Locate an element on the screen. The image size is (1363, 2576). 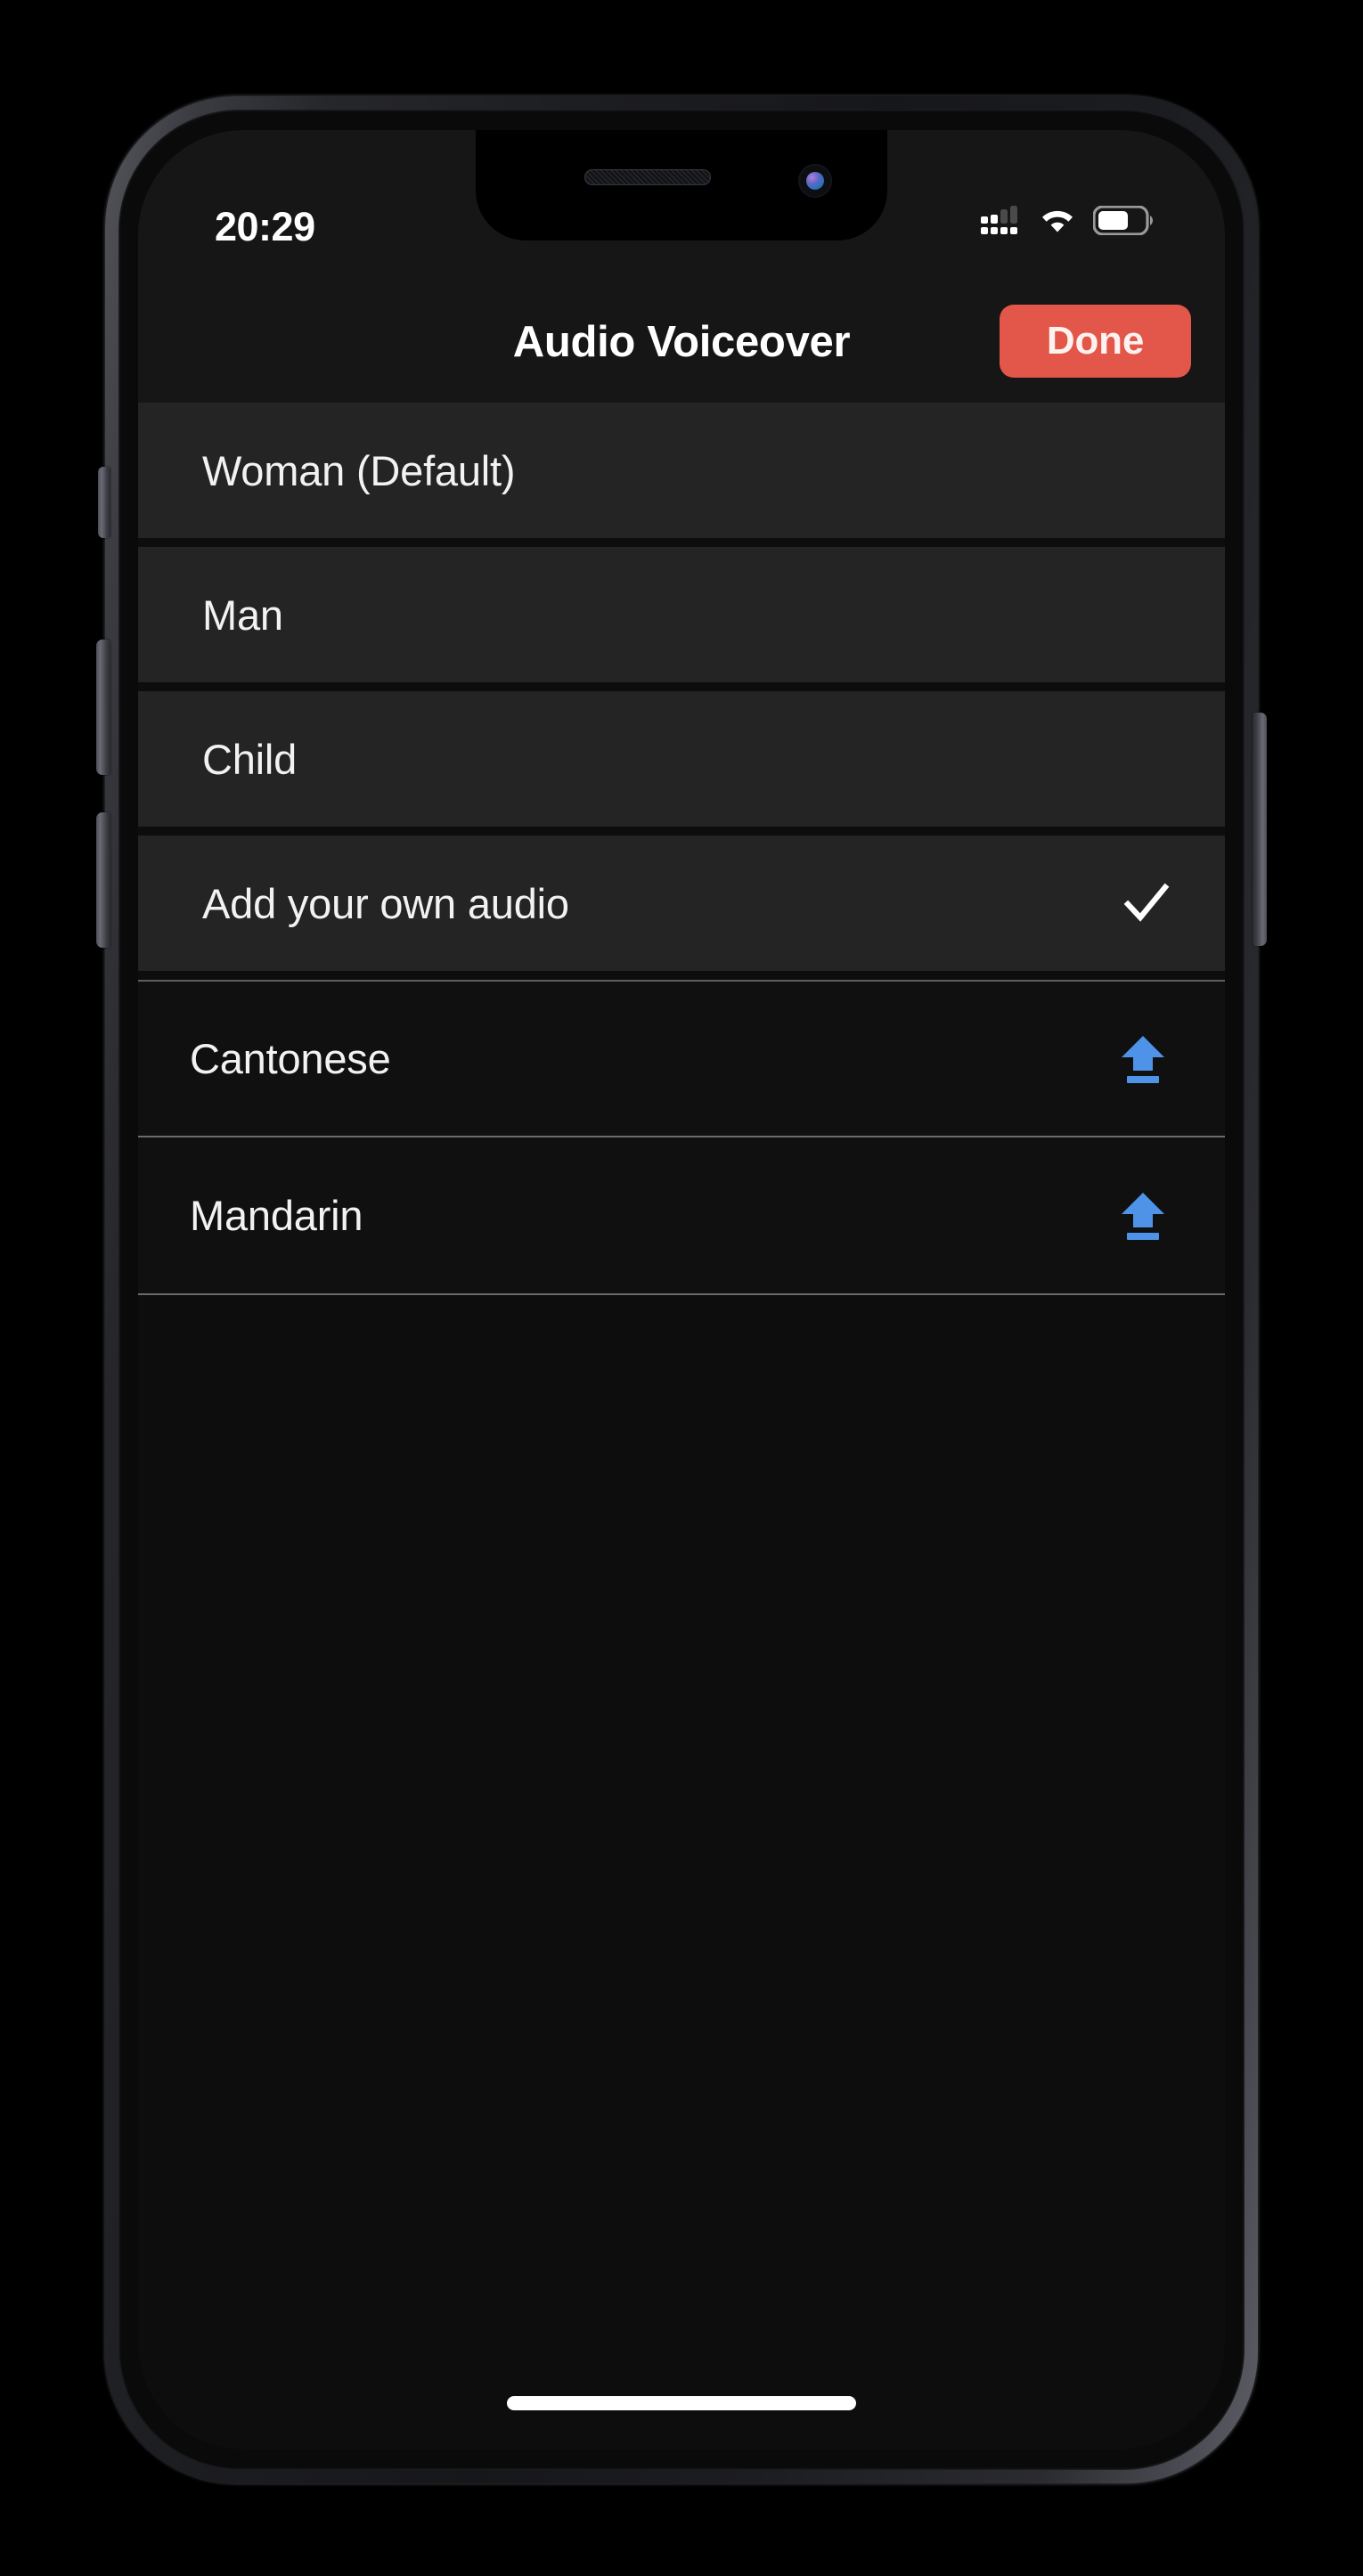
row-label: Add your own audio is located at coordinates (385, 903).